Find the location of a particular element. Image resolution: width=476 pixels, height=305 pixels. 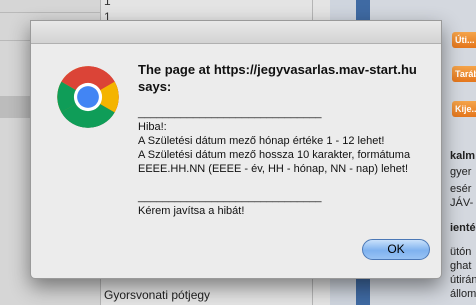

background-side-text: ienté is located at coordinates (463, 228).